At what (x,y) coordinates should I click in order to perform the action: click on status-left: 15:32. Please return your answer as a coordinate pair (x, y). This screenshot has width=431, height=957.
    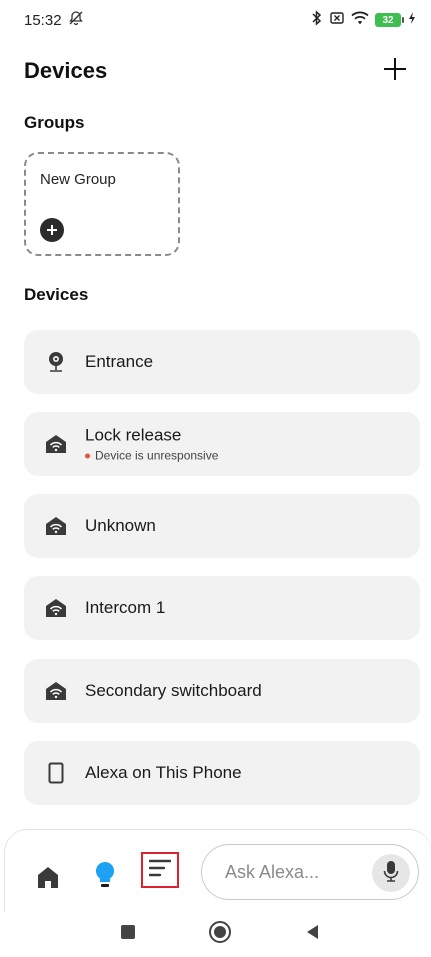
    Looking at the image, I should click on (54, 20).